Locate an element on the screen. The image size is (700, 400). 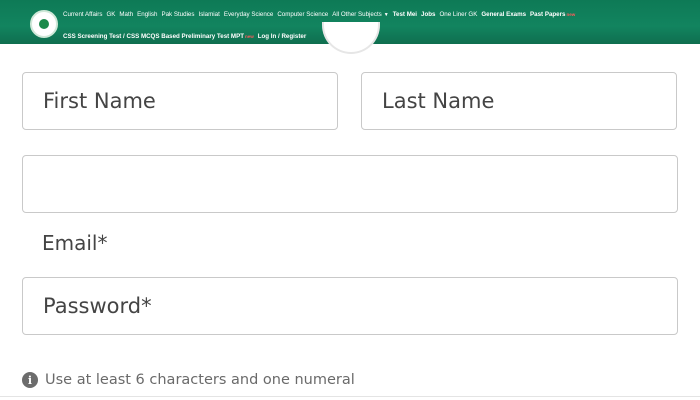
nav-link: Jobs is located at coordinates (428, 14).